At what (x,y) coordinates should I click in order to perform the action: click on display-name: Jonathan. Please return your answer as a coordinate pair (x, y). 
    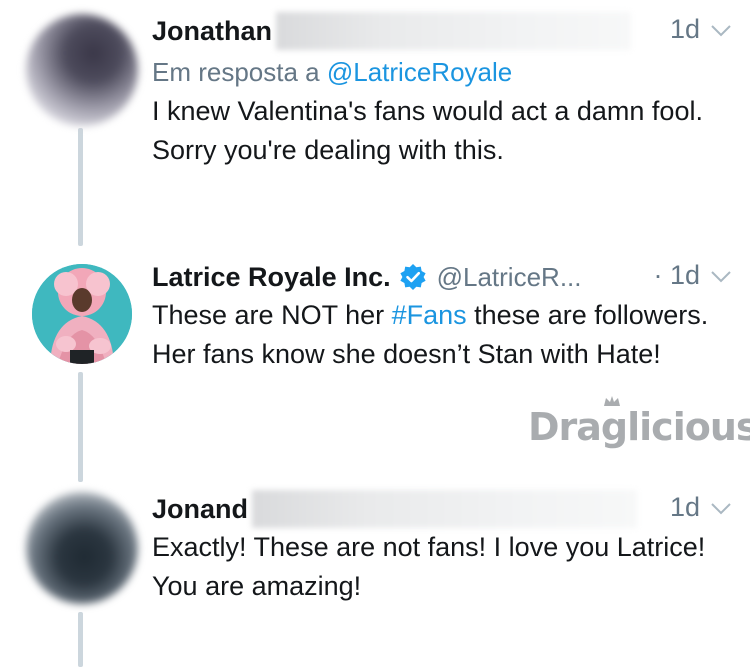
    Looking at the image, I should click on (212, 31).